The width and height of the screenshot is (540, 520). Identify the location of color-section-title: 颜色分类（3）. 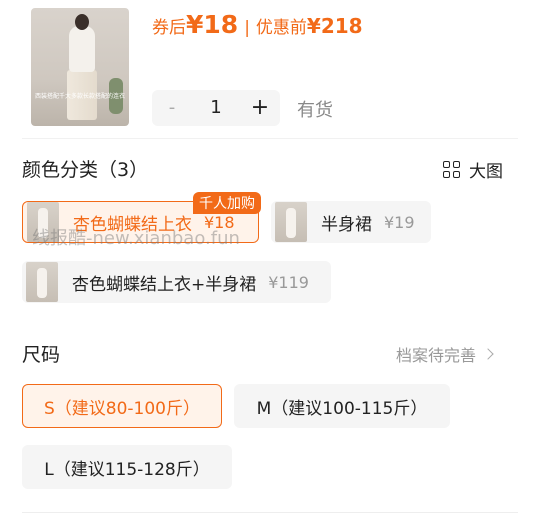
(85, 170).